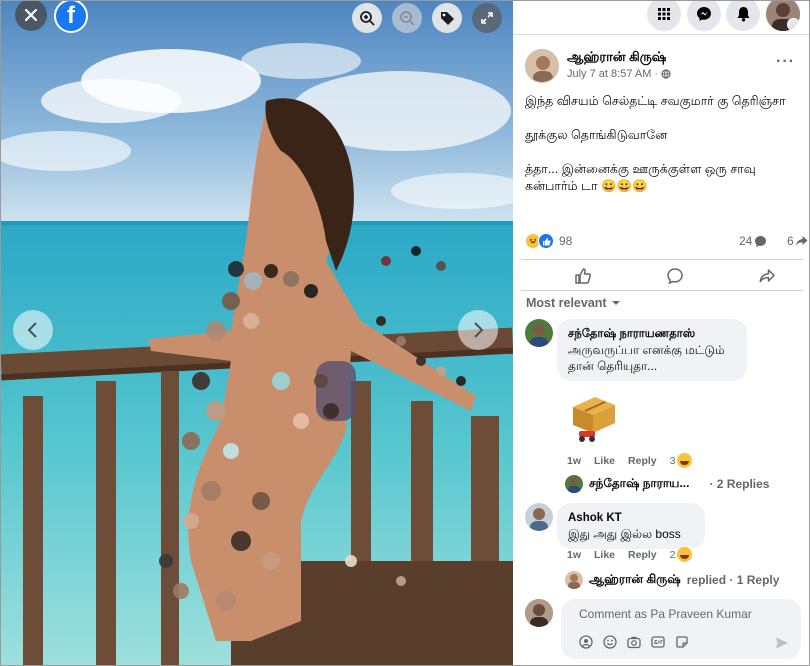 The image size is (810, 666). I want to click on author-avatar, so click(542, 66).